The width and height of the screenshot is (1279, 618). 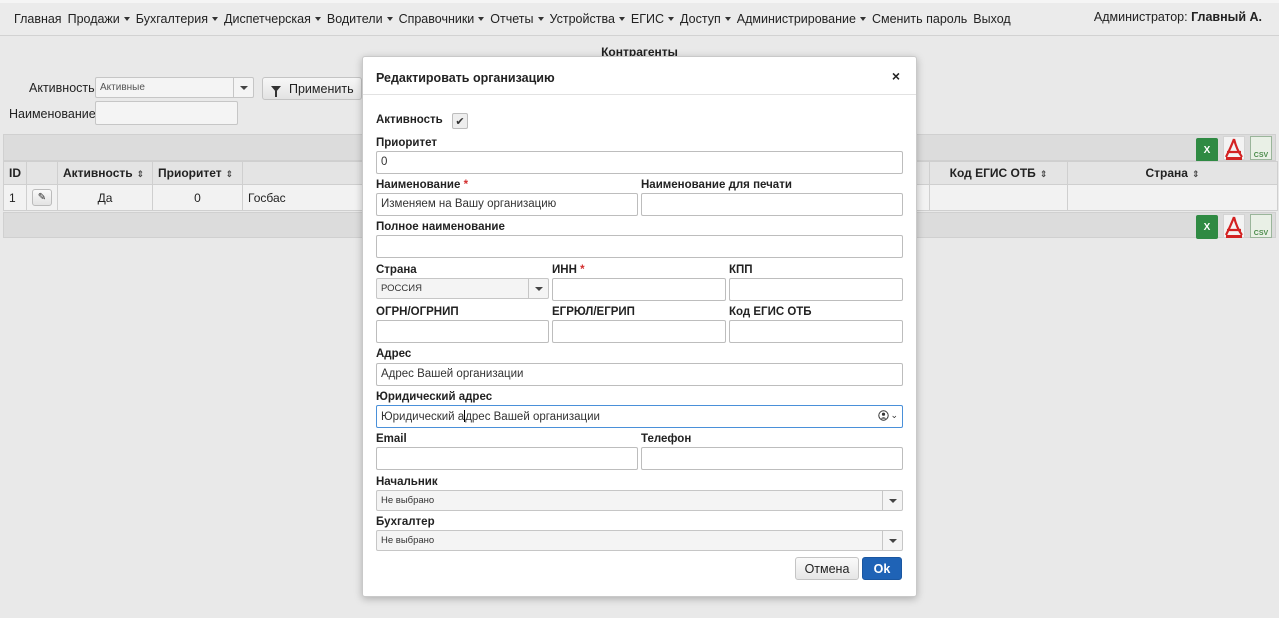 What do you see at coordinates (582, 19) in the screenshot?
I see `menu-devices-label: Устройства` at bounding box center [582, 19].